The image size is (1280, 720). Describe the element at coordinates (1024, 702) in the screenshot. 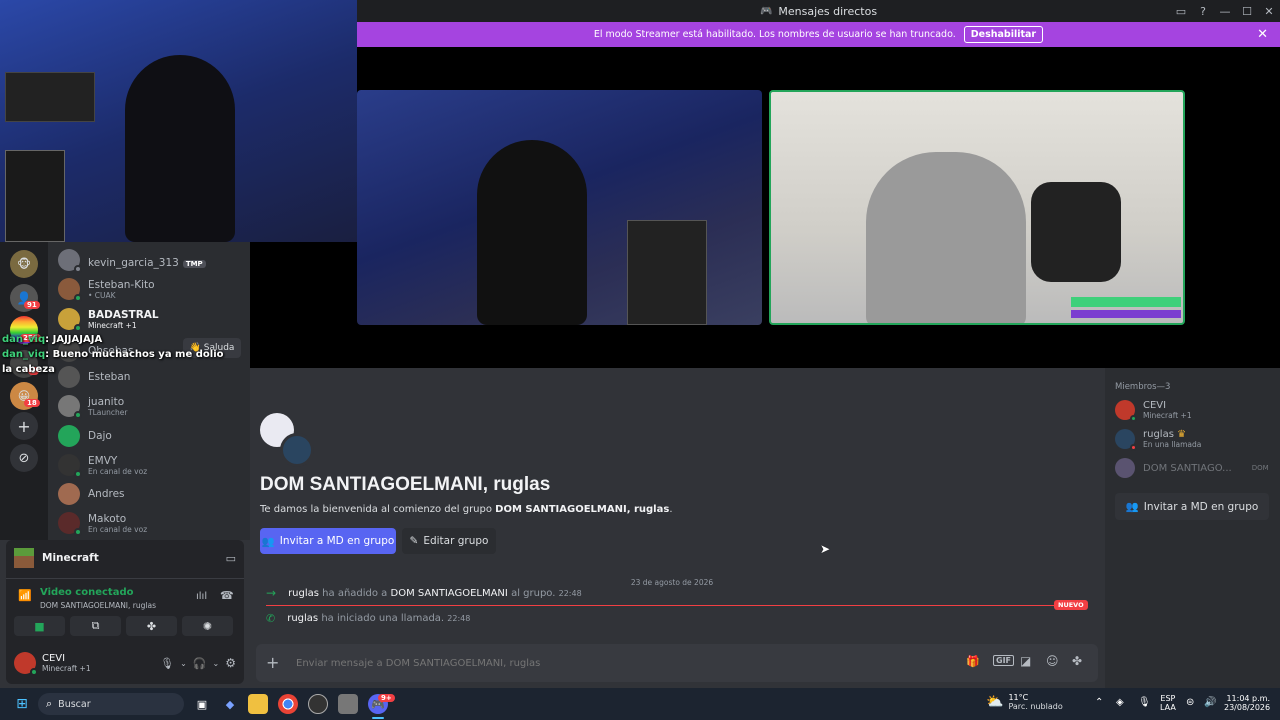

I see `weather-widget: ⛅ 11°C Parc. nublado` at that location.